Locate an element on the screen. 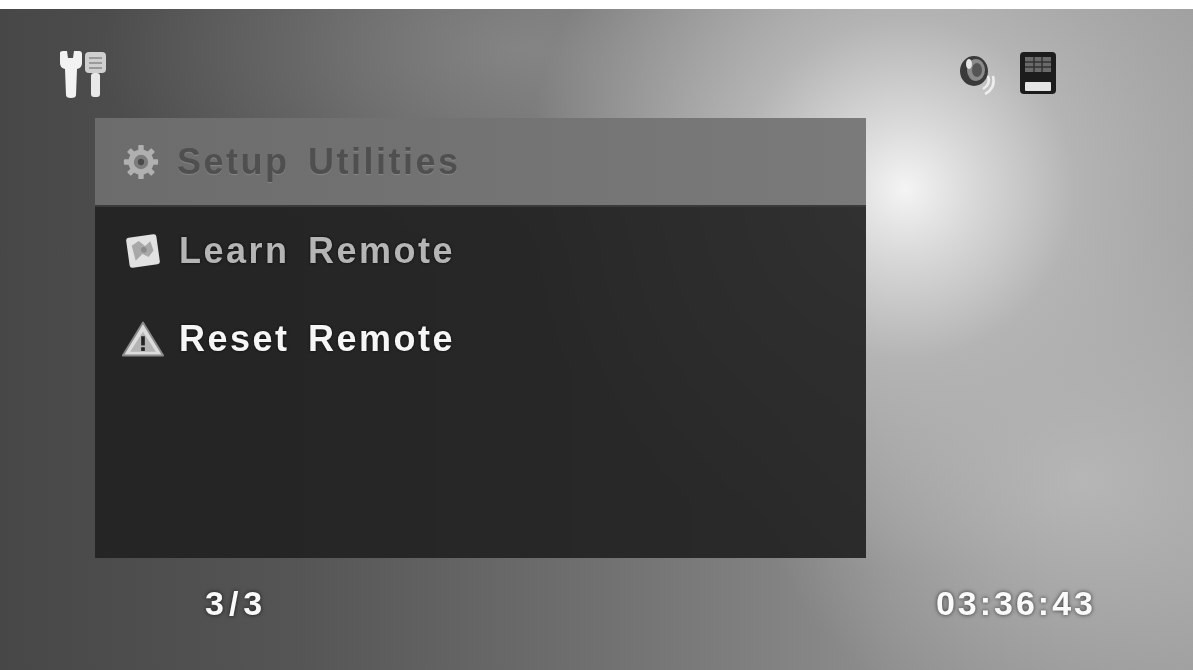 The height and width of the screenshot is (670, 1193). page-indicator: 3/3 is located at coordinates (236, 603).